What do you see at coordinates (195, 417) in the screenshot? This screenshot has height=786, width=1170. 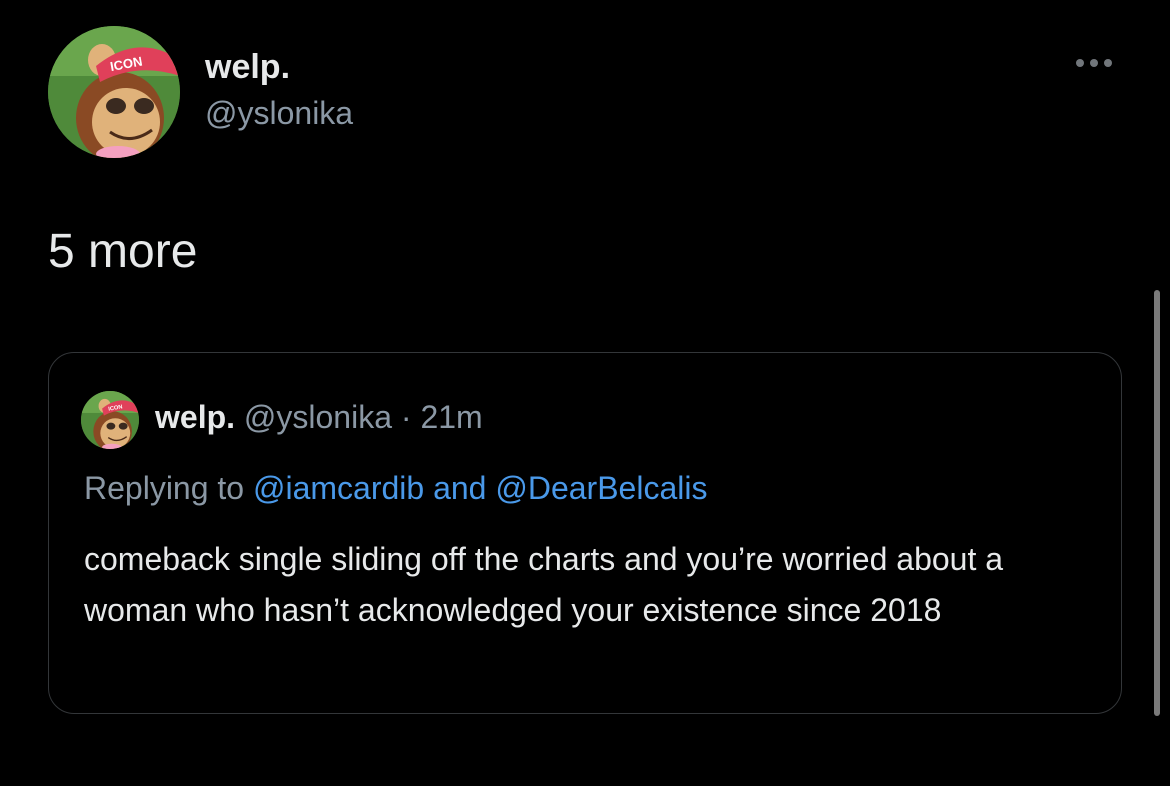 I see `quoted-display-name: welp.` at bounding box center [195, 417].